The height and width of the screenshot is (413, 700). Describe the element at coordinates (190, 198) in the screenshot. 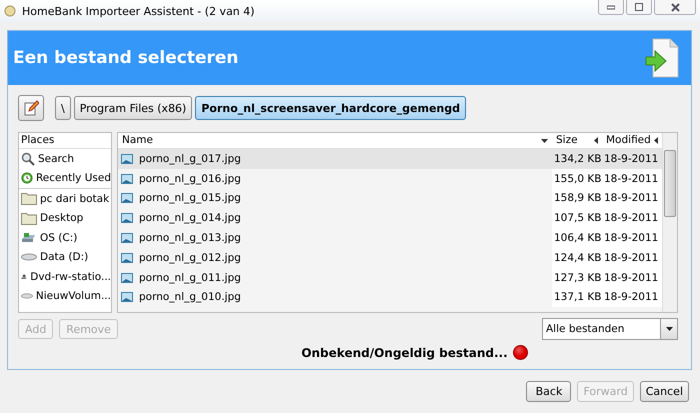

I see `file-name: porno_nl_g_015.jpg` at that location.